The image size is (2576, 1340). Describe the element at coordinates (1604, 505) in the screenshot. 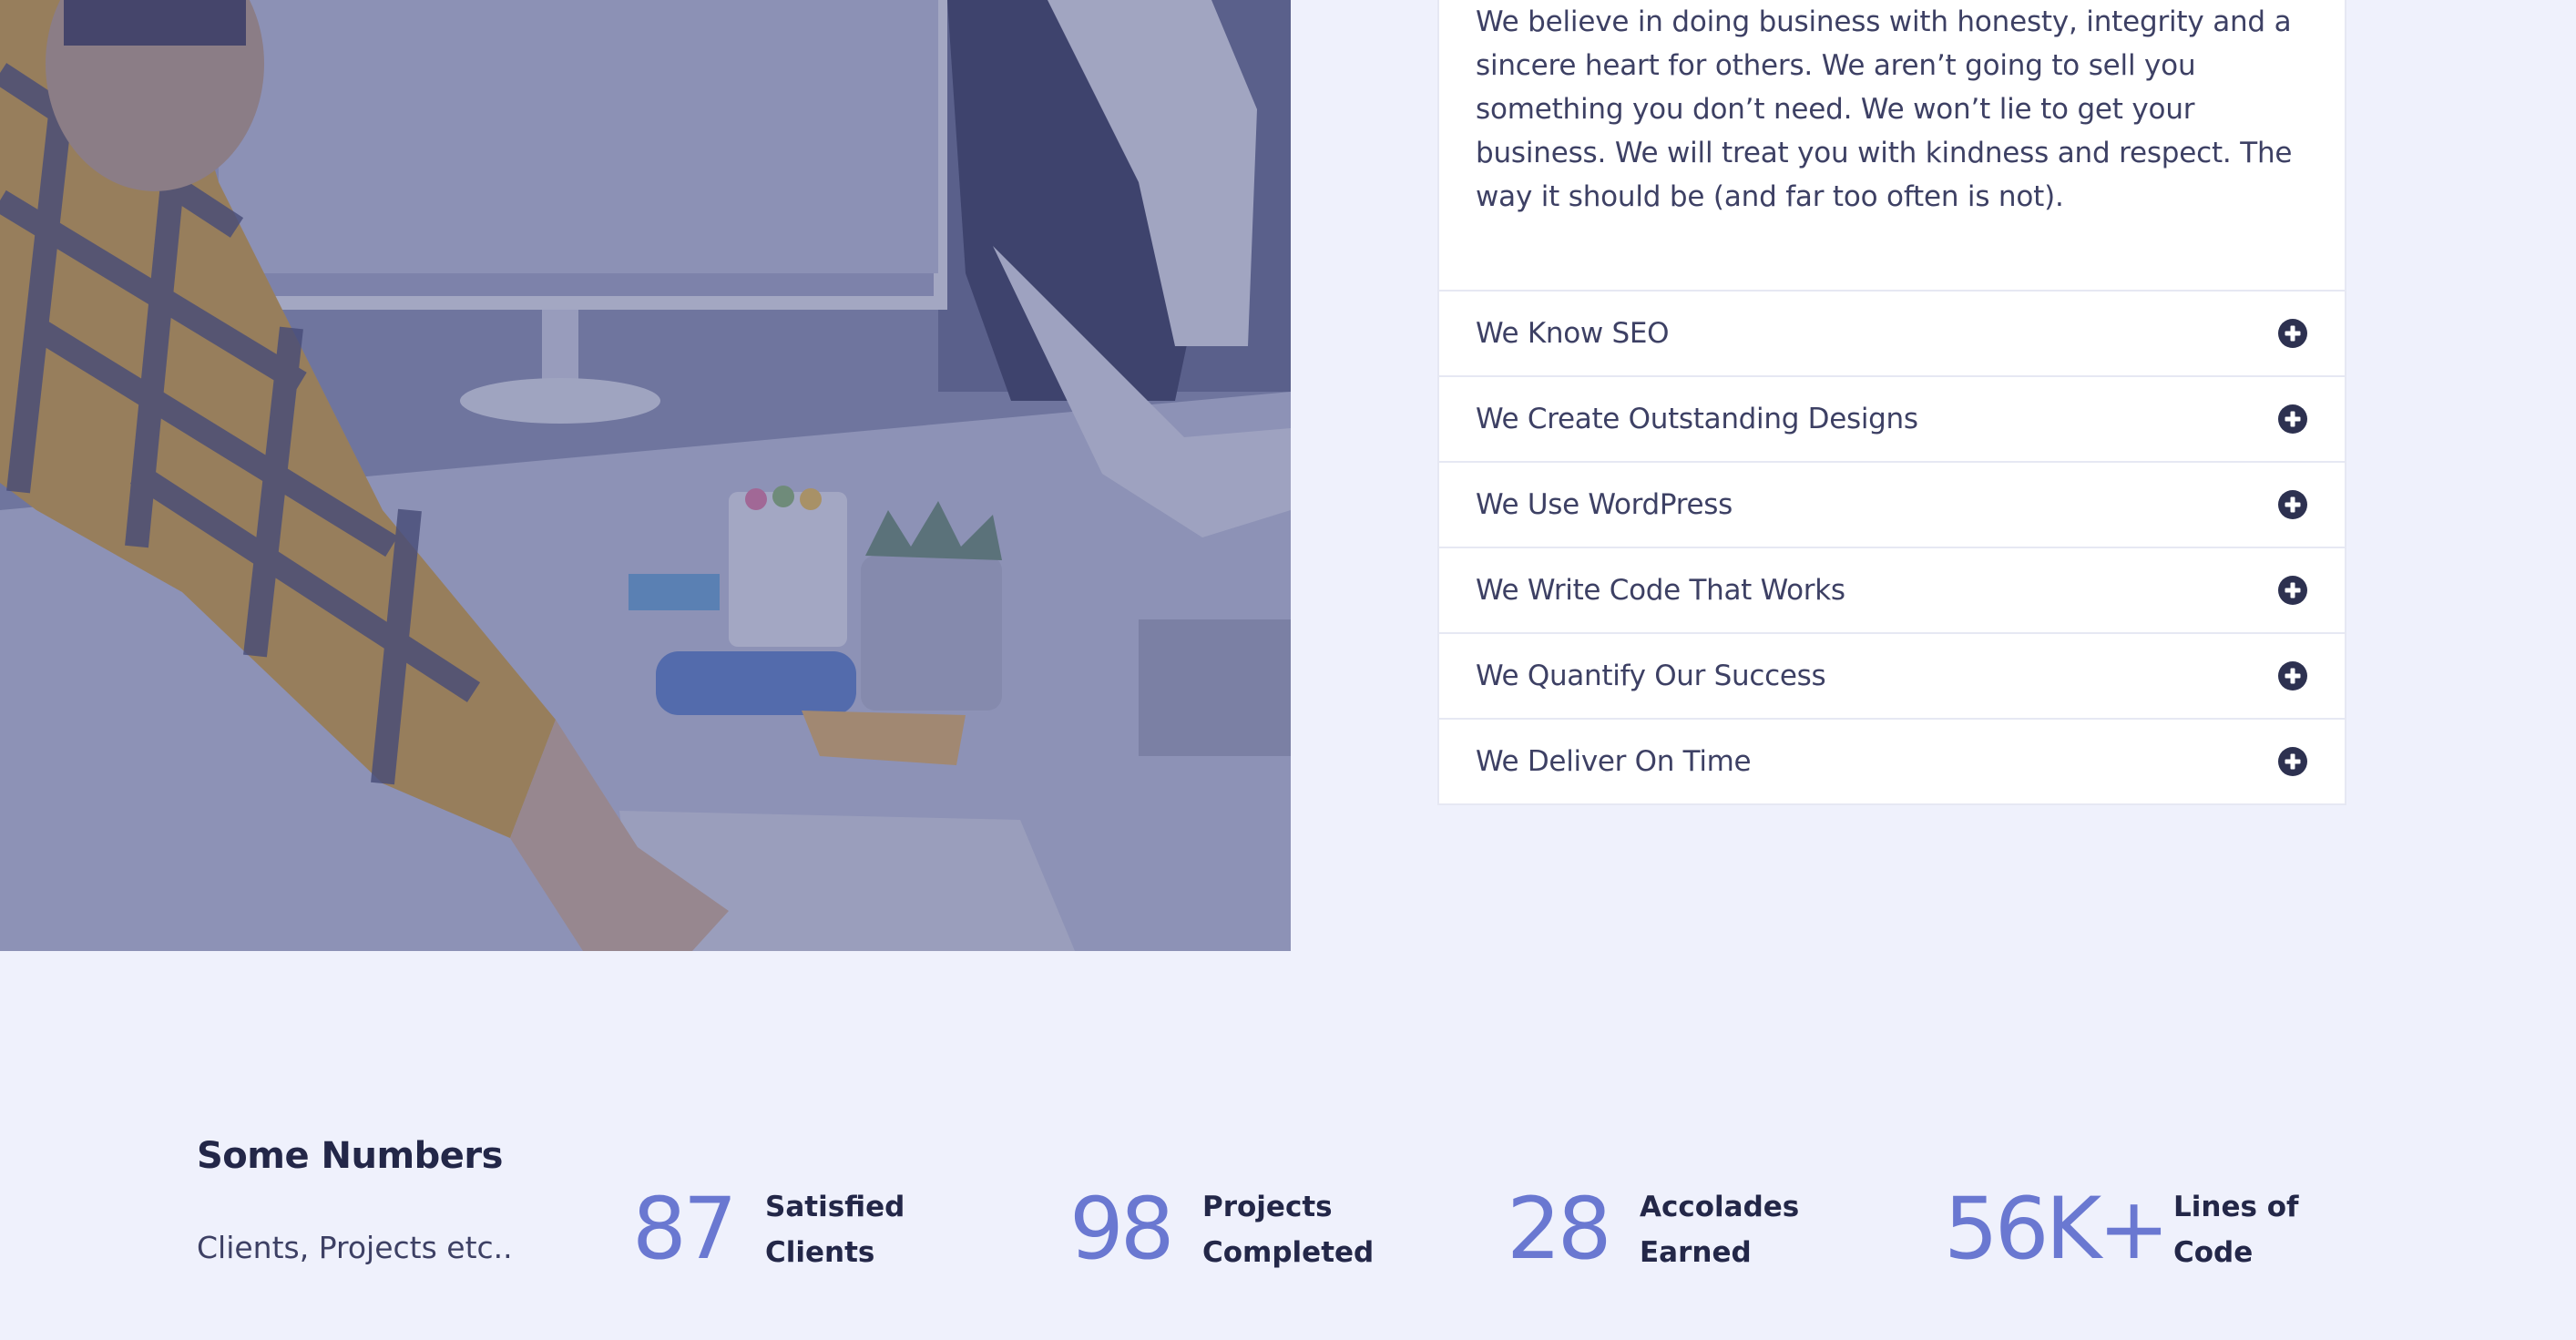

I see `accordion-item-label: We Use WordPress` at that location.